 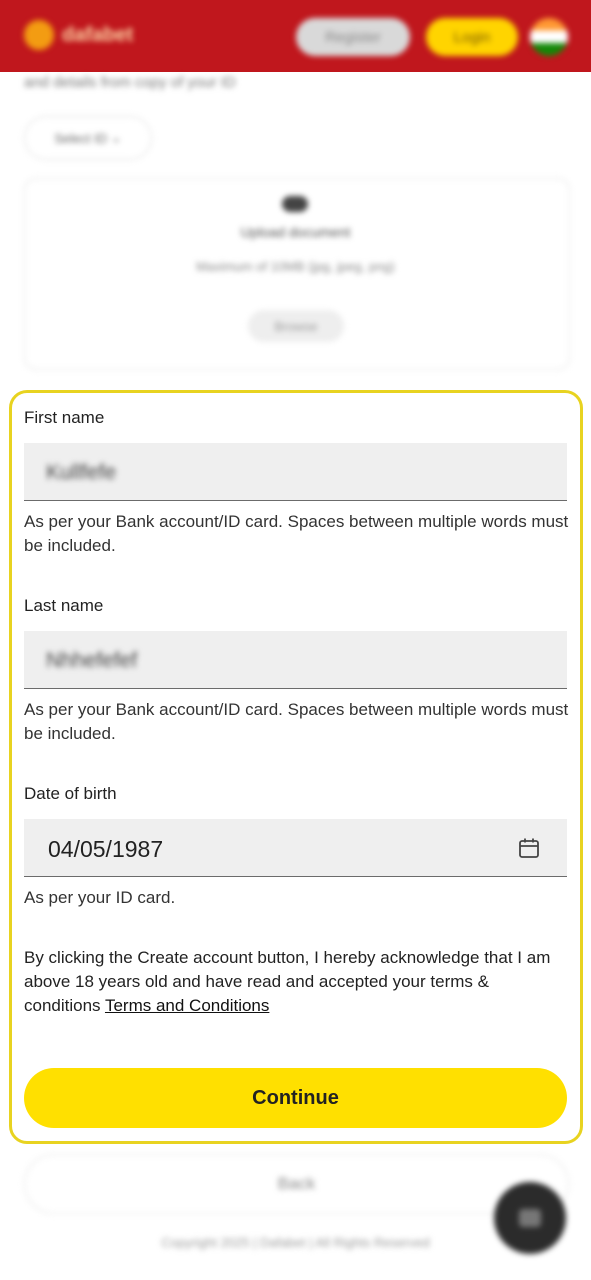 What do you see at coordinates (295, 472) in the screenshot?
I see `first-name-field: Kullfefe` at bounding box center [295, 472].